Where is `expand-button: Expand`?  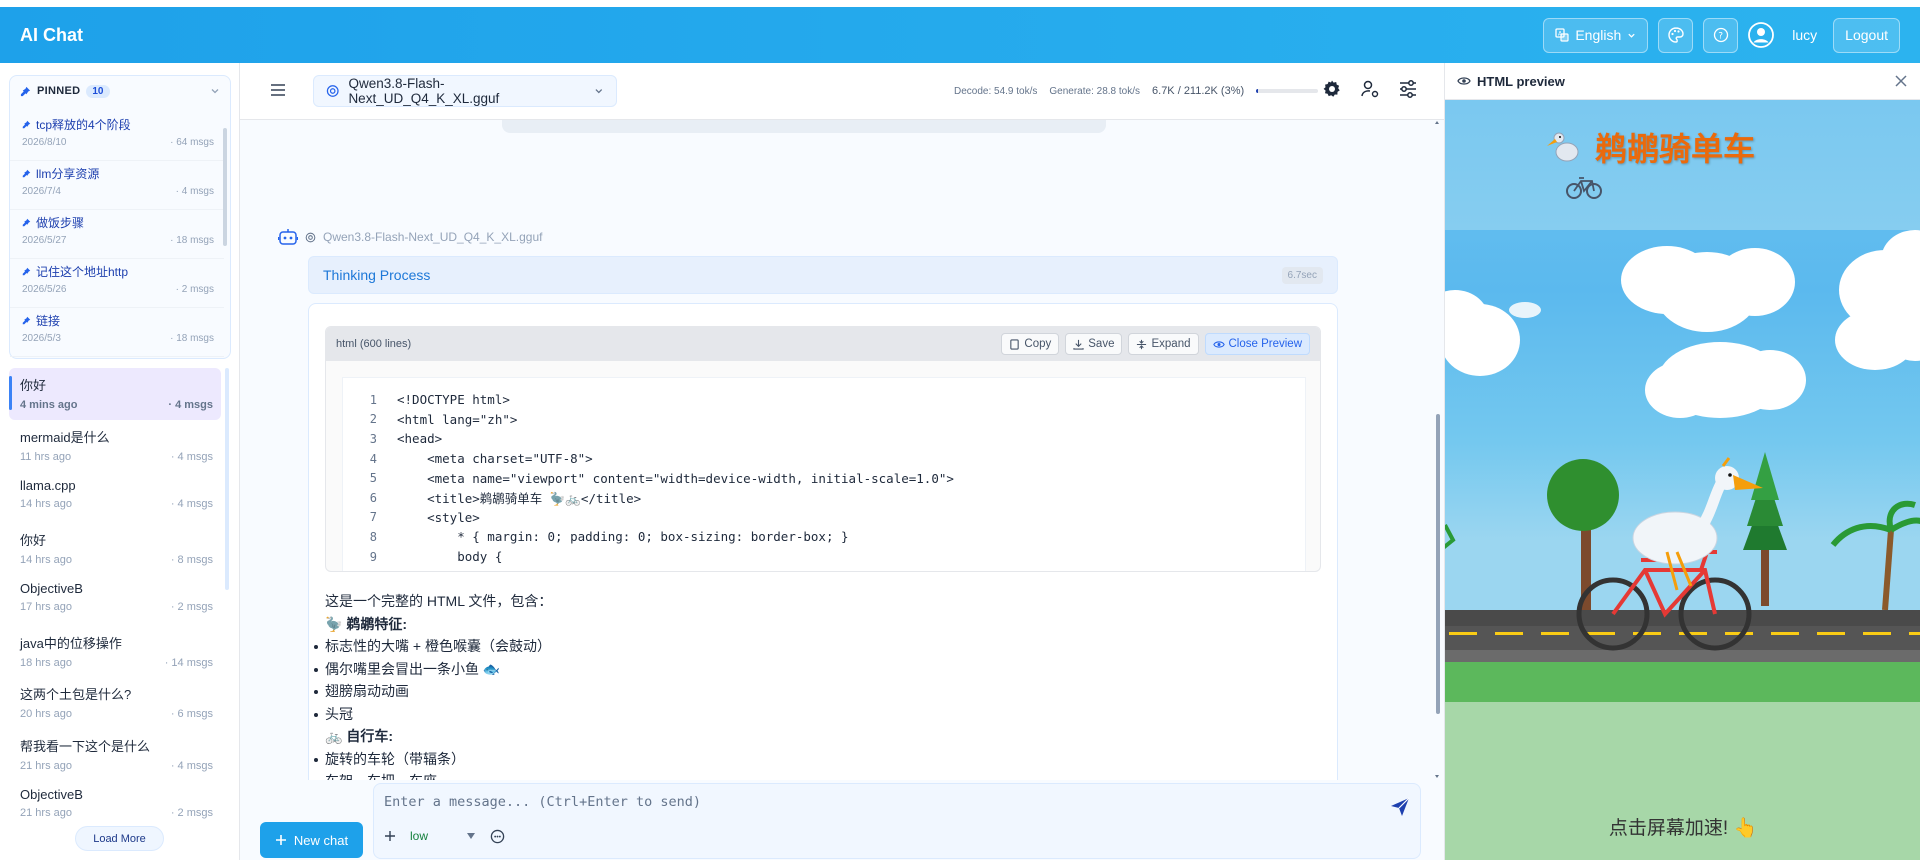
expand-button: Expand is located at coordinates (1163, 344).